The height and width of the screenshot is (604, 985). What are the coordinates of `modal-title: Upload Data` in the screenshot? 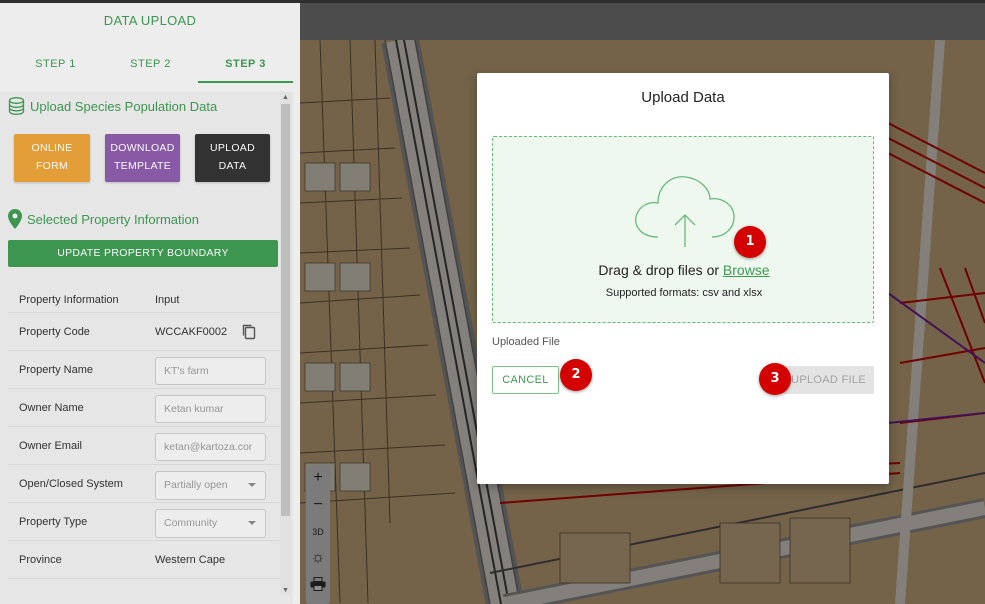 It's located at (683, 97).